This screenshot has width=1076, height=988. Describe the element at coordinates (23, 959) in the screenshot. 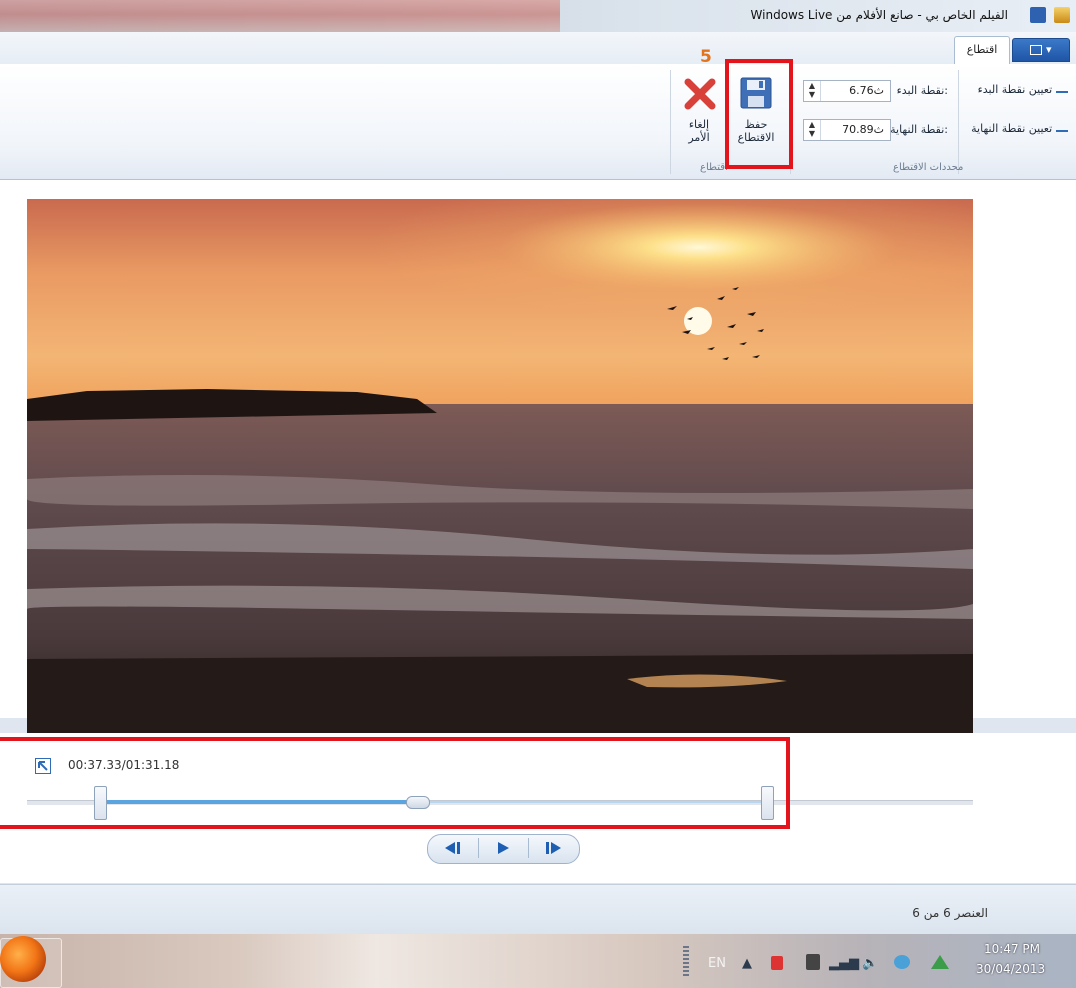

I see `firefox-icon` at that location.